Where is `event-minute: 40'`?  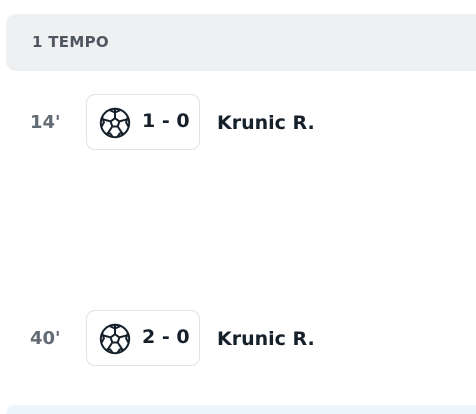
event-minute: 40' is located at coordinates (45, 338).